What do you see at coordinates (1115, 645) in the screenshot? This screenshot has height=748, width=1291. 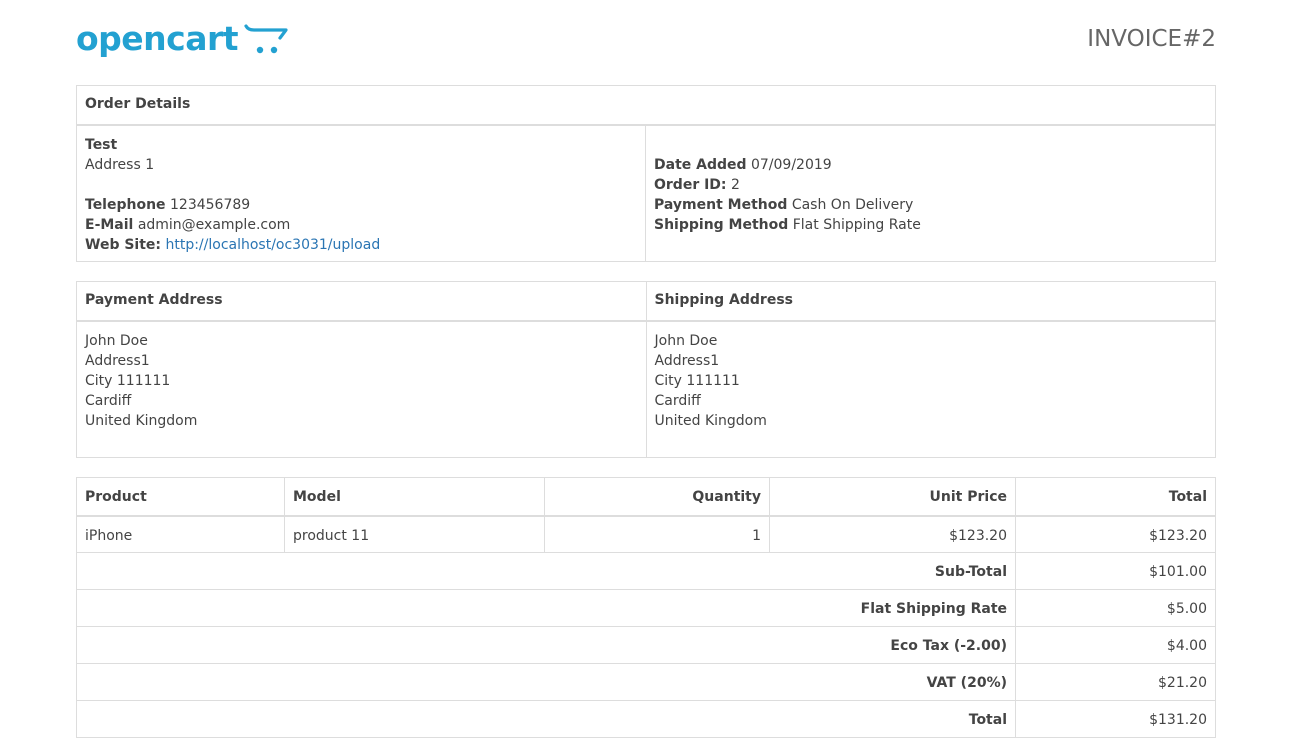 I see `totals-value: $4.00` at bounding box center [1115, 645].